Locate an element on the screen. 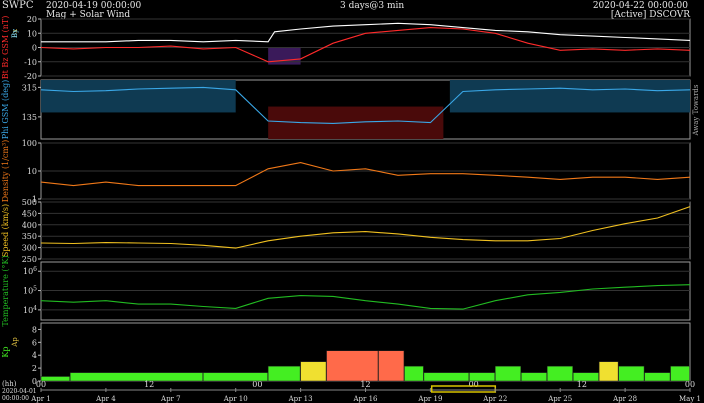 The width and height of the screenshot is (704, 403). y-axis-label: Density (1/cm³) is located at coordinates (5, 171).